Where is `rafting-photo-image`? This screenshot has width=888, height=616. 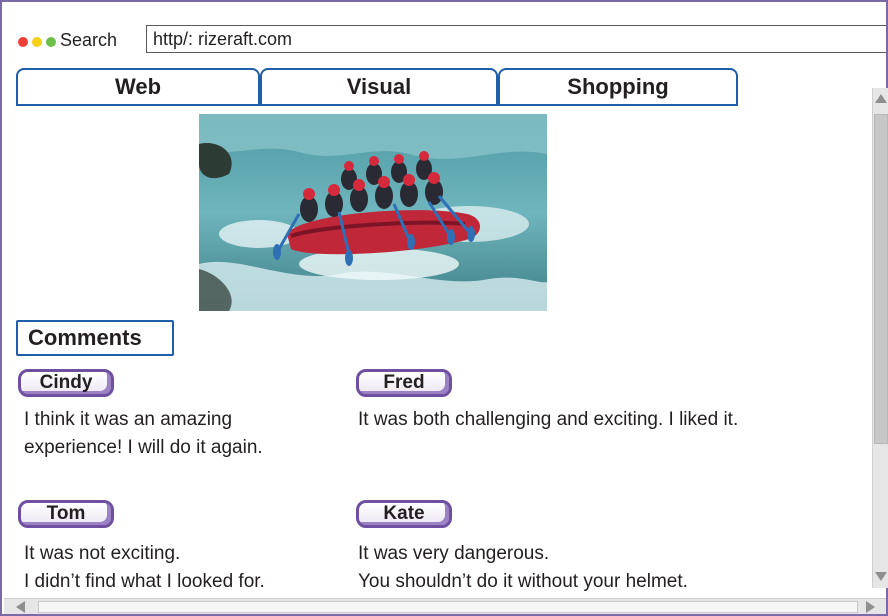
rafting-photo-image is located at coordinates (373, 212).